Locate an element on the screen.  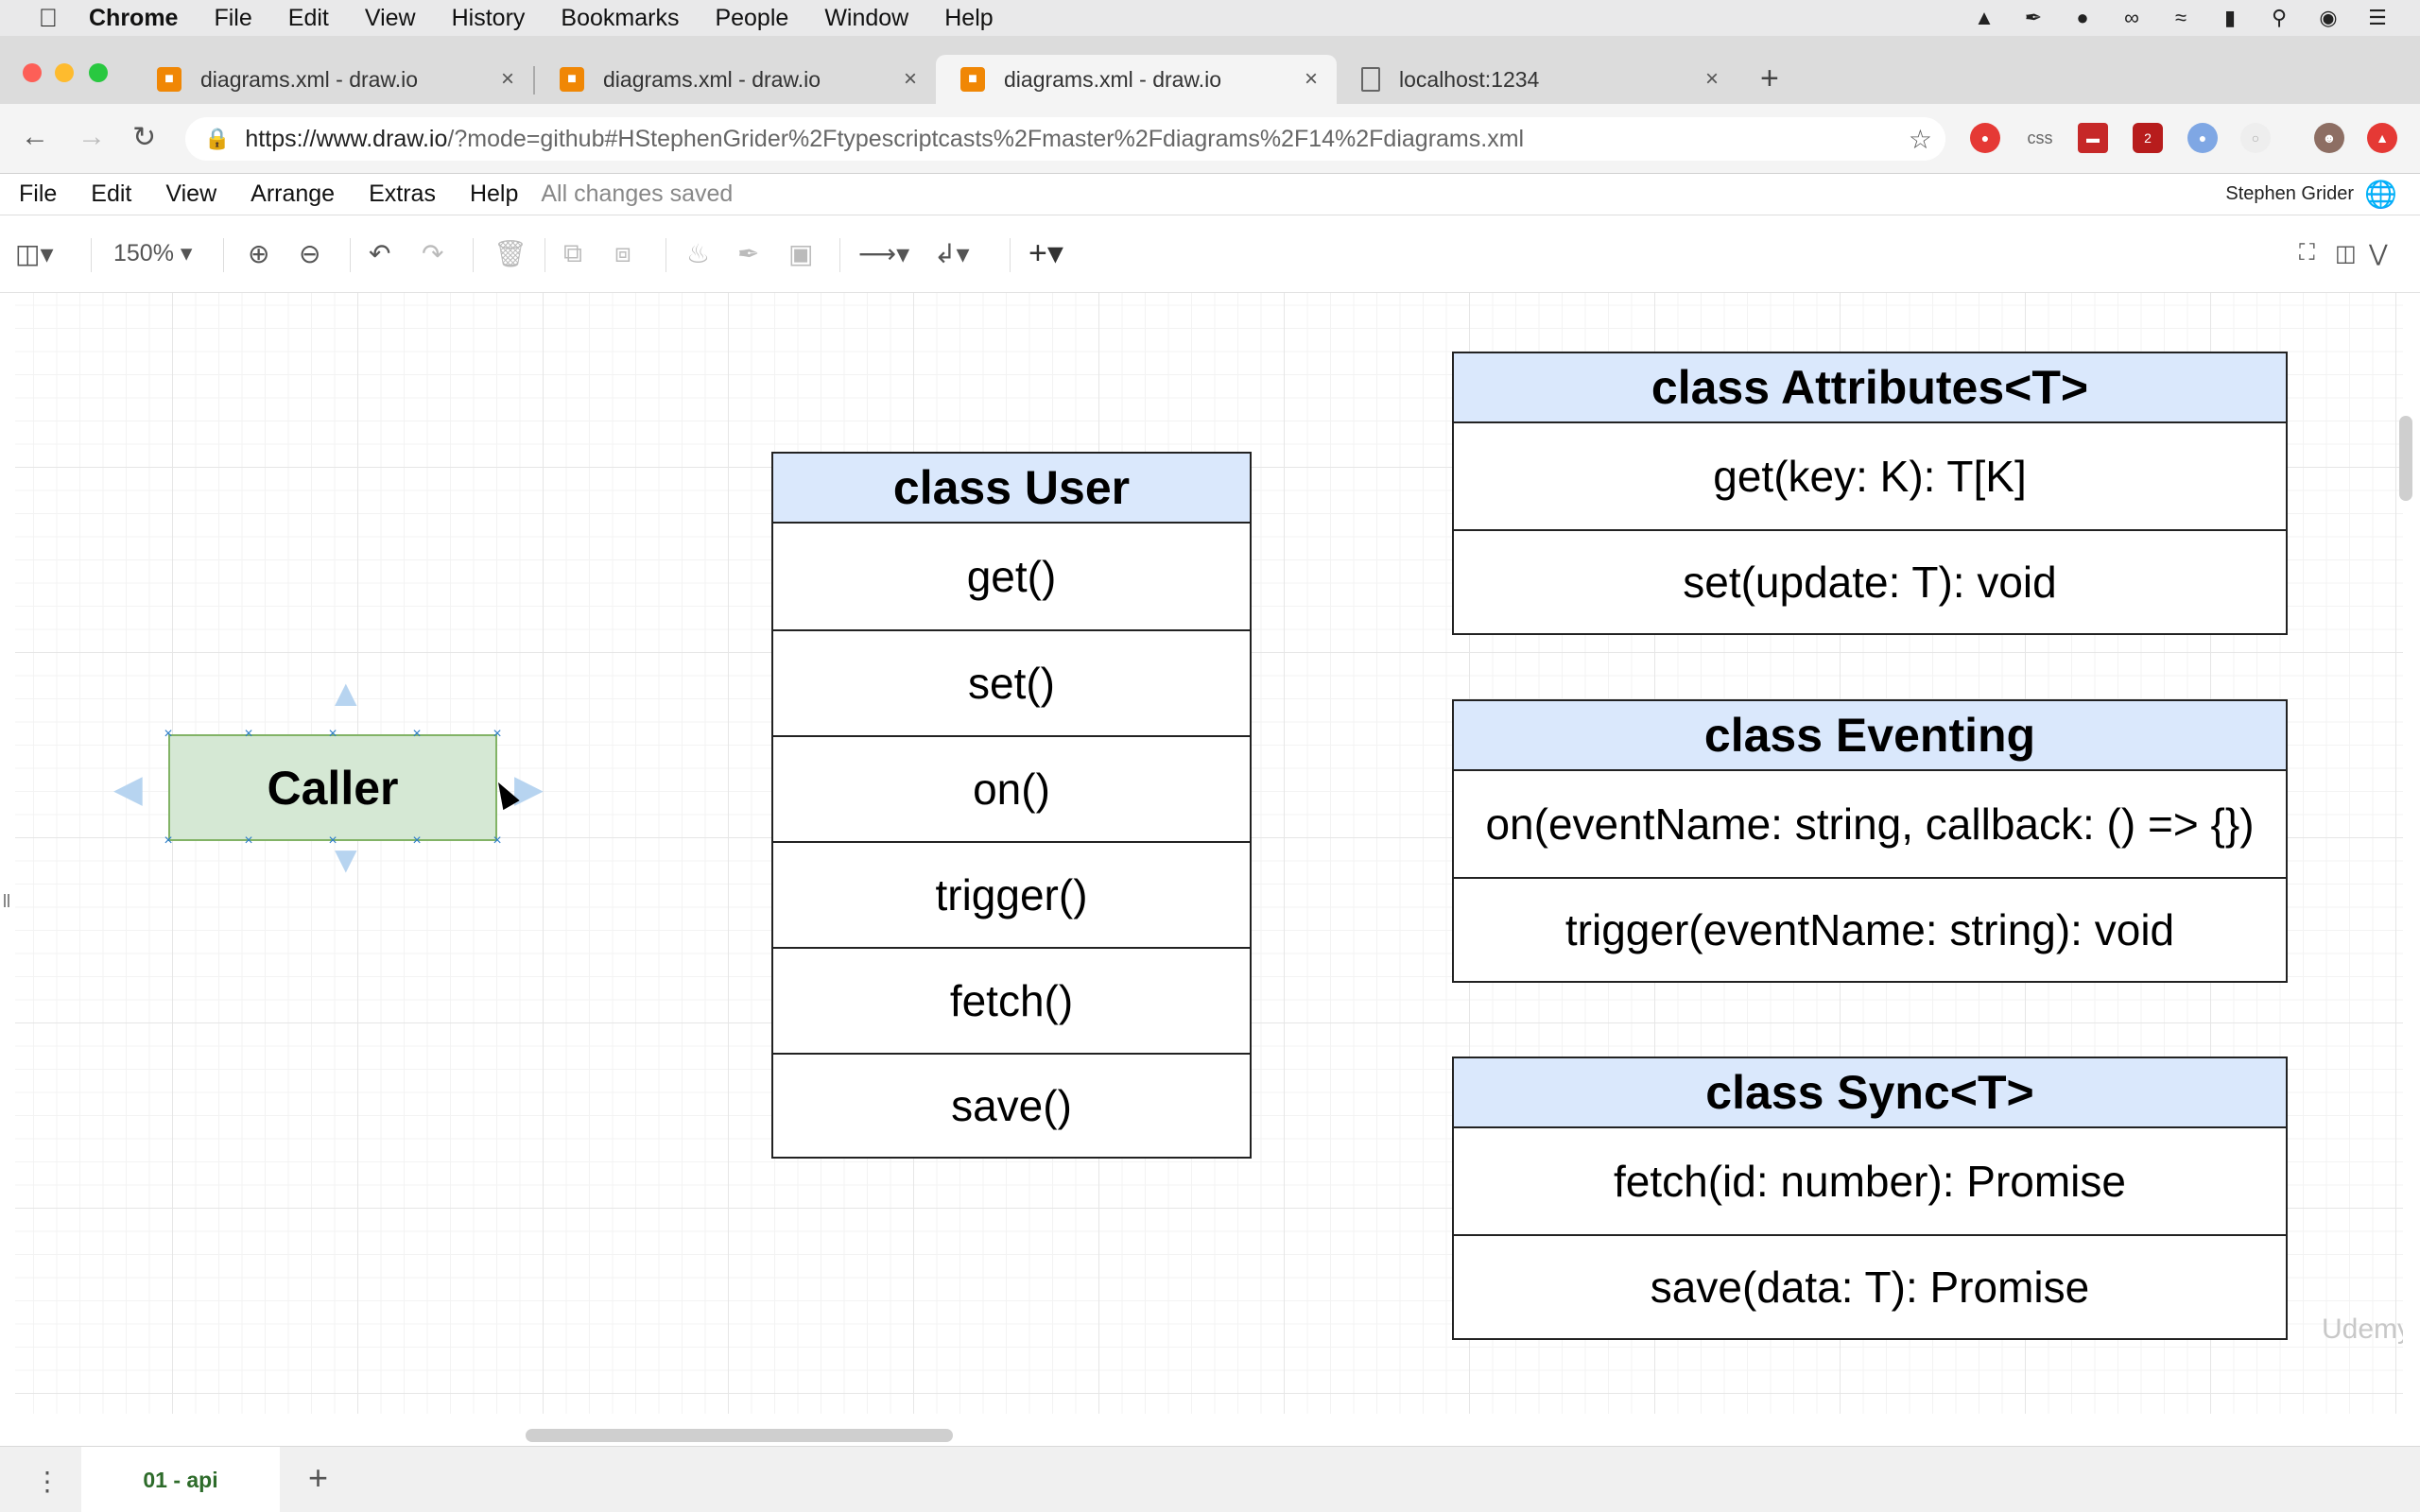
glasses-icon: ∞ is located at coordinates (2132, 18).